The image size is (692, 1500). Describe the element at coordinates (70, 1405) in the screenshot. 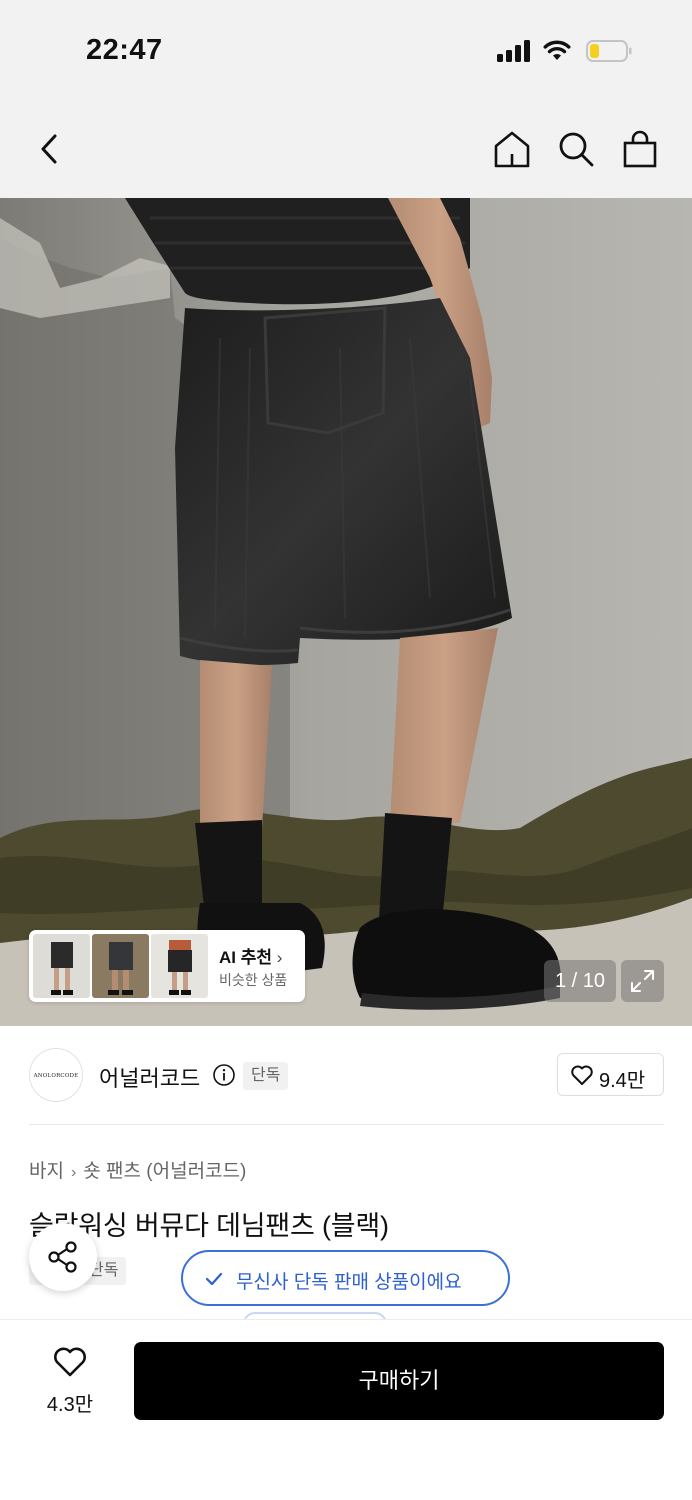

I see `wishlist-count: 4.3만` at that location.